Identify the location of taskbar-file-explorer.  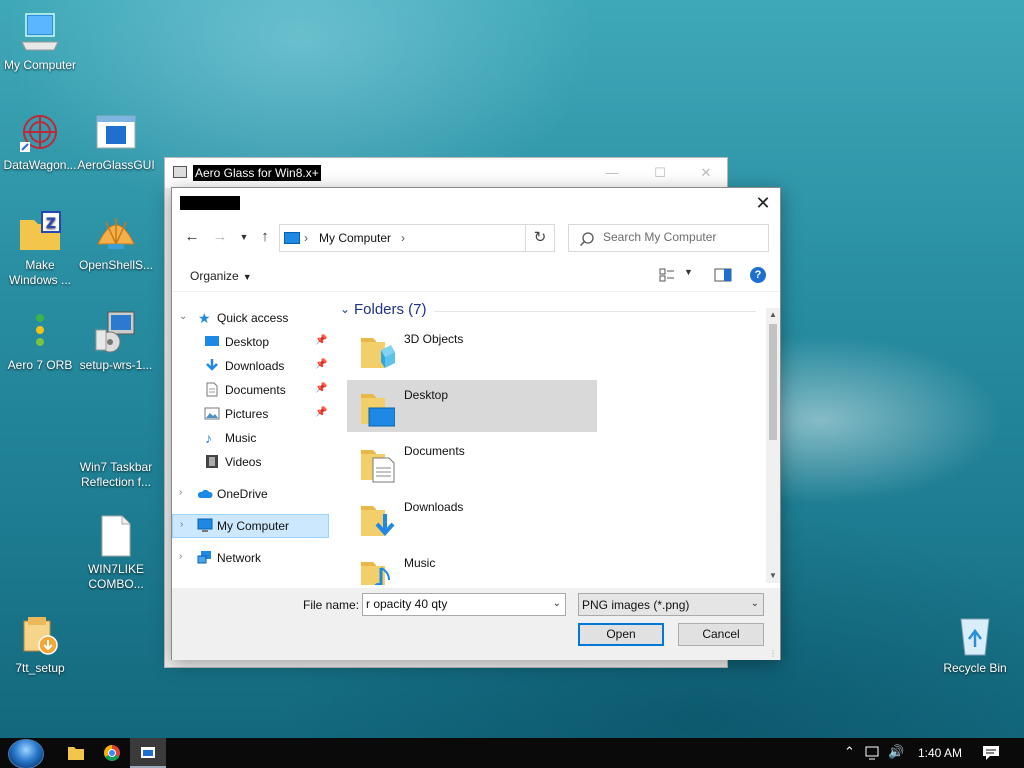
(76, 753).